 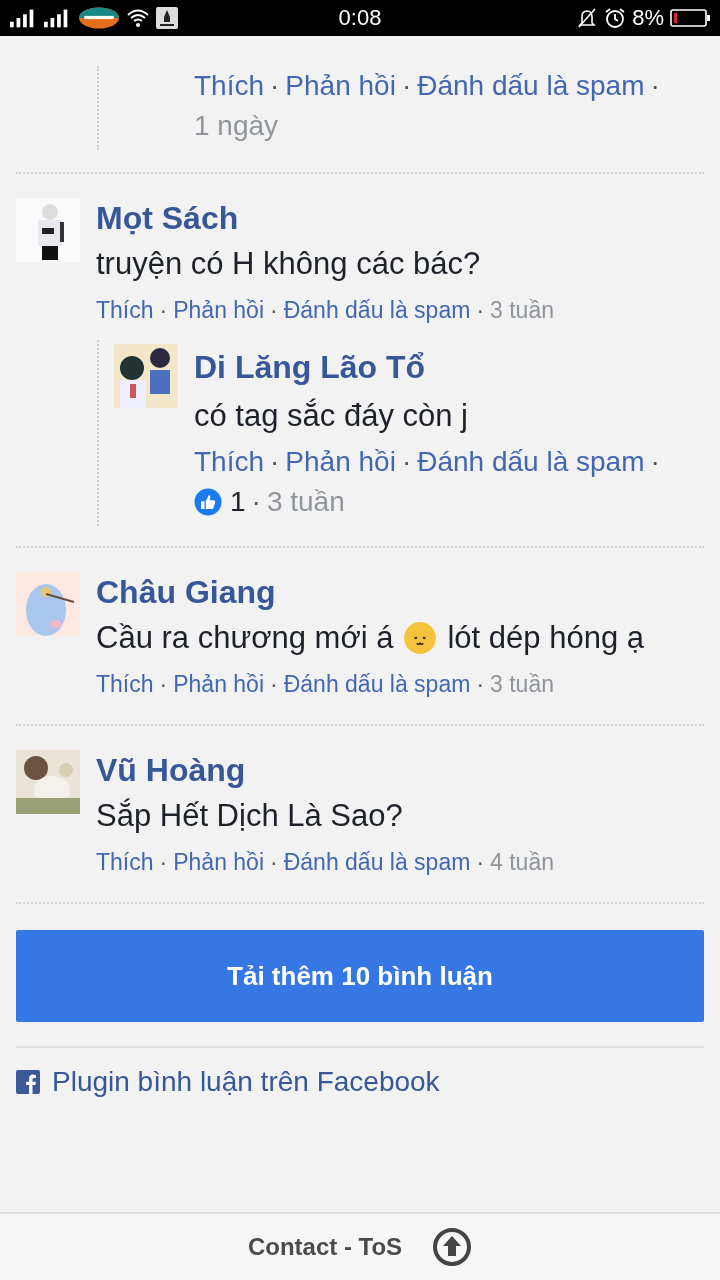 What do you see at coordinates (420, 638) in the screenshot?
I see `smiley-emoji-icon` at bounding box center [420, 638].